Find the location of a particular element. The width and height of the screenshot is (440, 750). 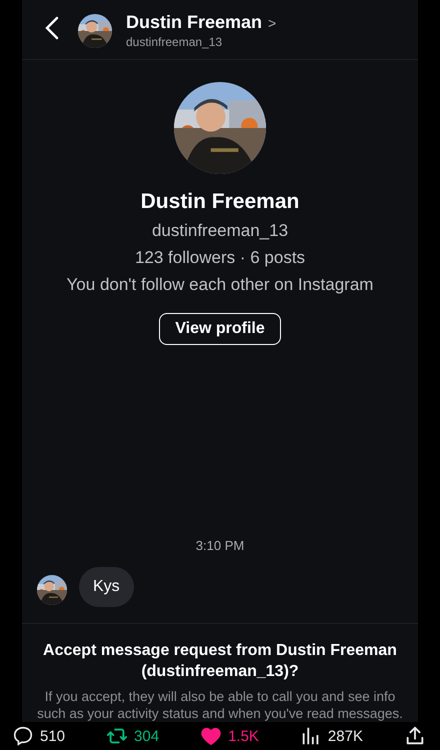

message-bubble: Kys is located at coordinates (106, 587).